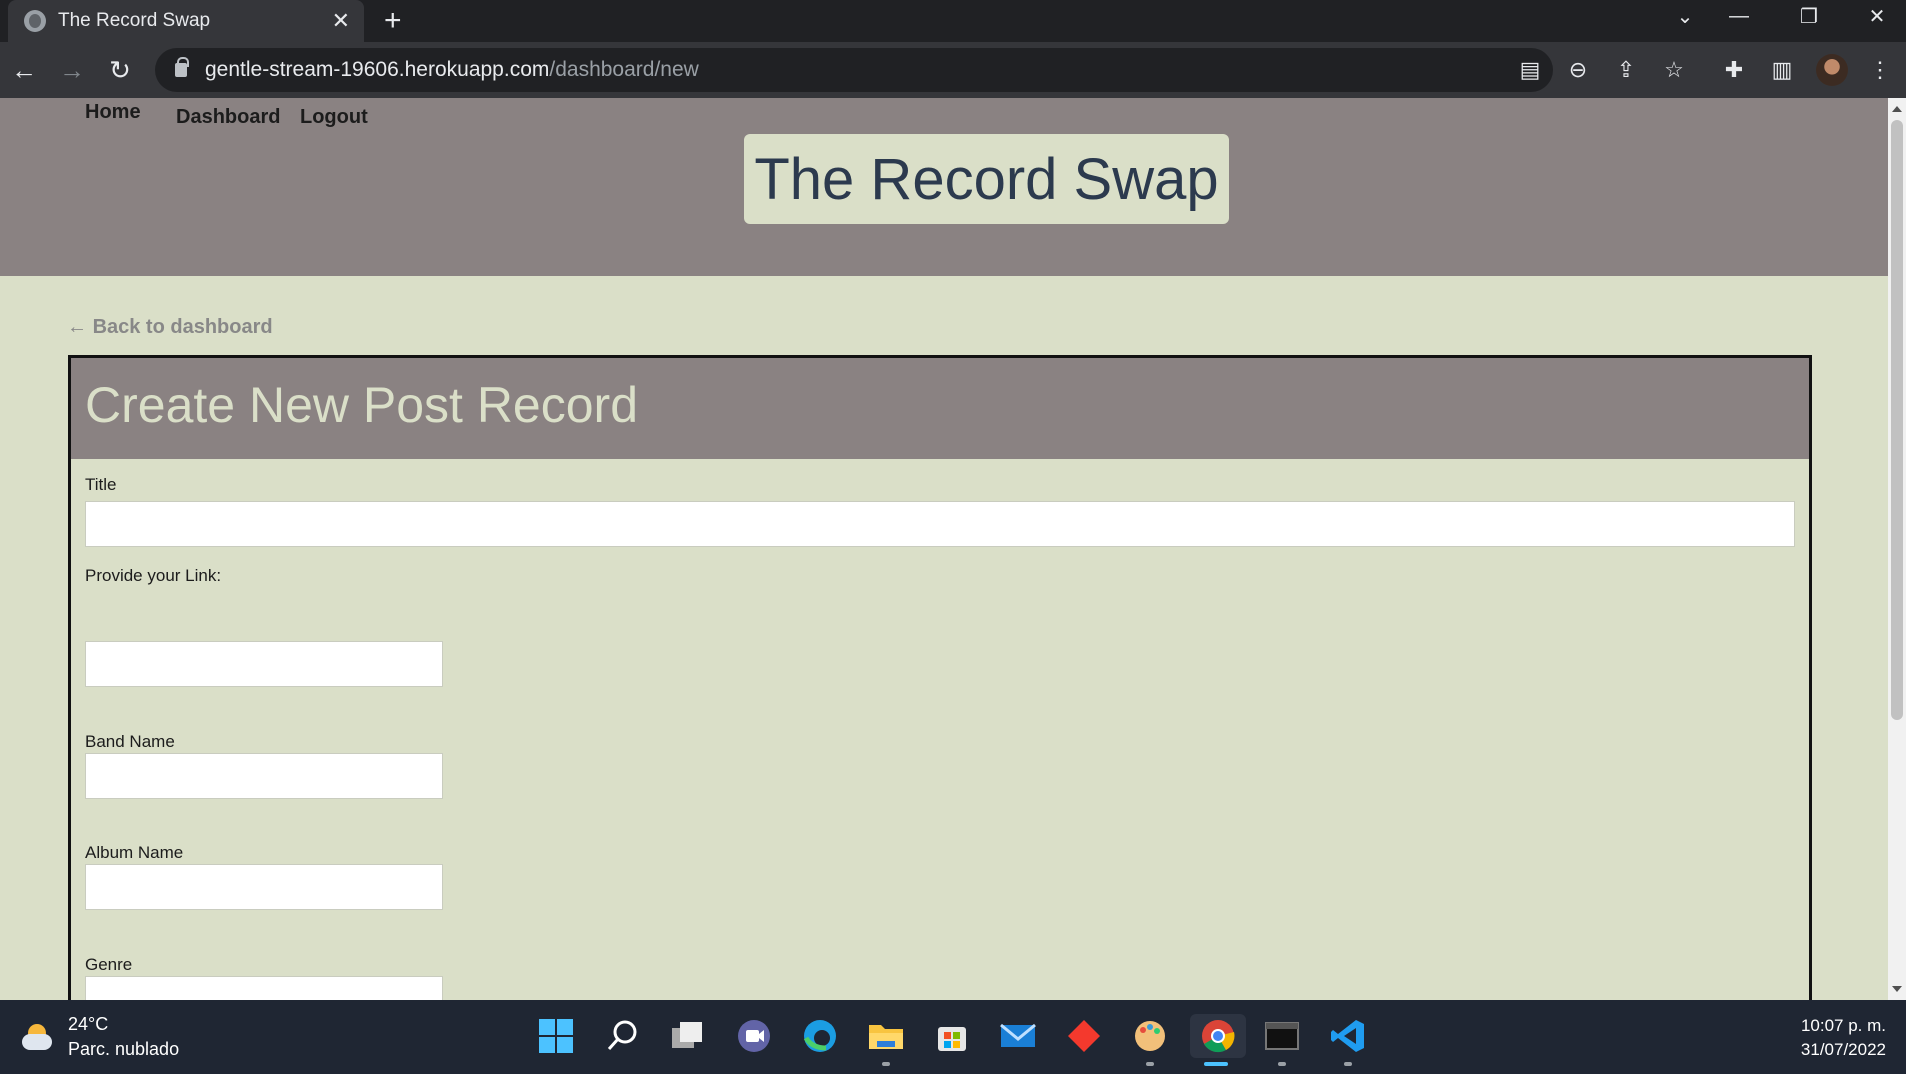 This screenshot has width=1906, height=1074. Describe the element at coordinates (1843, 1049) in the screenshot. I see `clock-date: 31/07/2022` at that location.